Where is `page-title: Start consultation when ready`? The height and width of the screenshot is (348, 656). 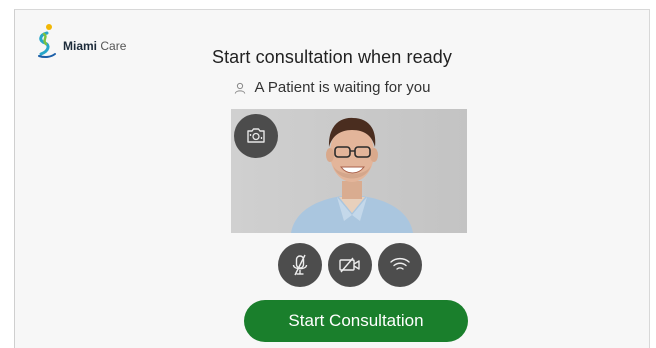
page-title: Start consultation when ready is located at coordinates (332, 57).